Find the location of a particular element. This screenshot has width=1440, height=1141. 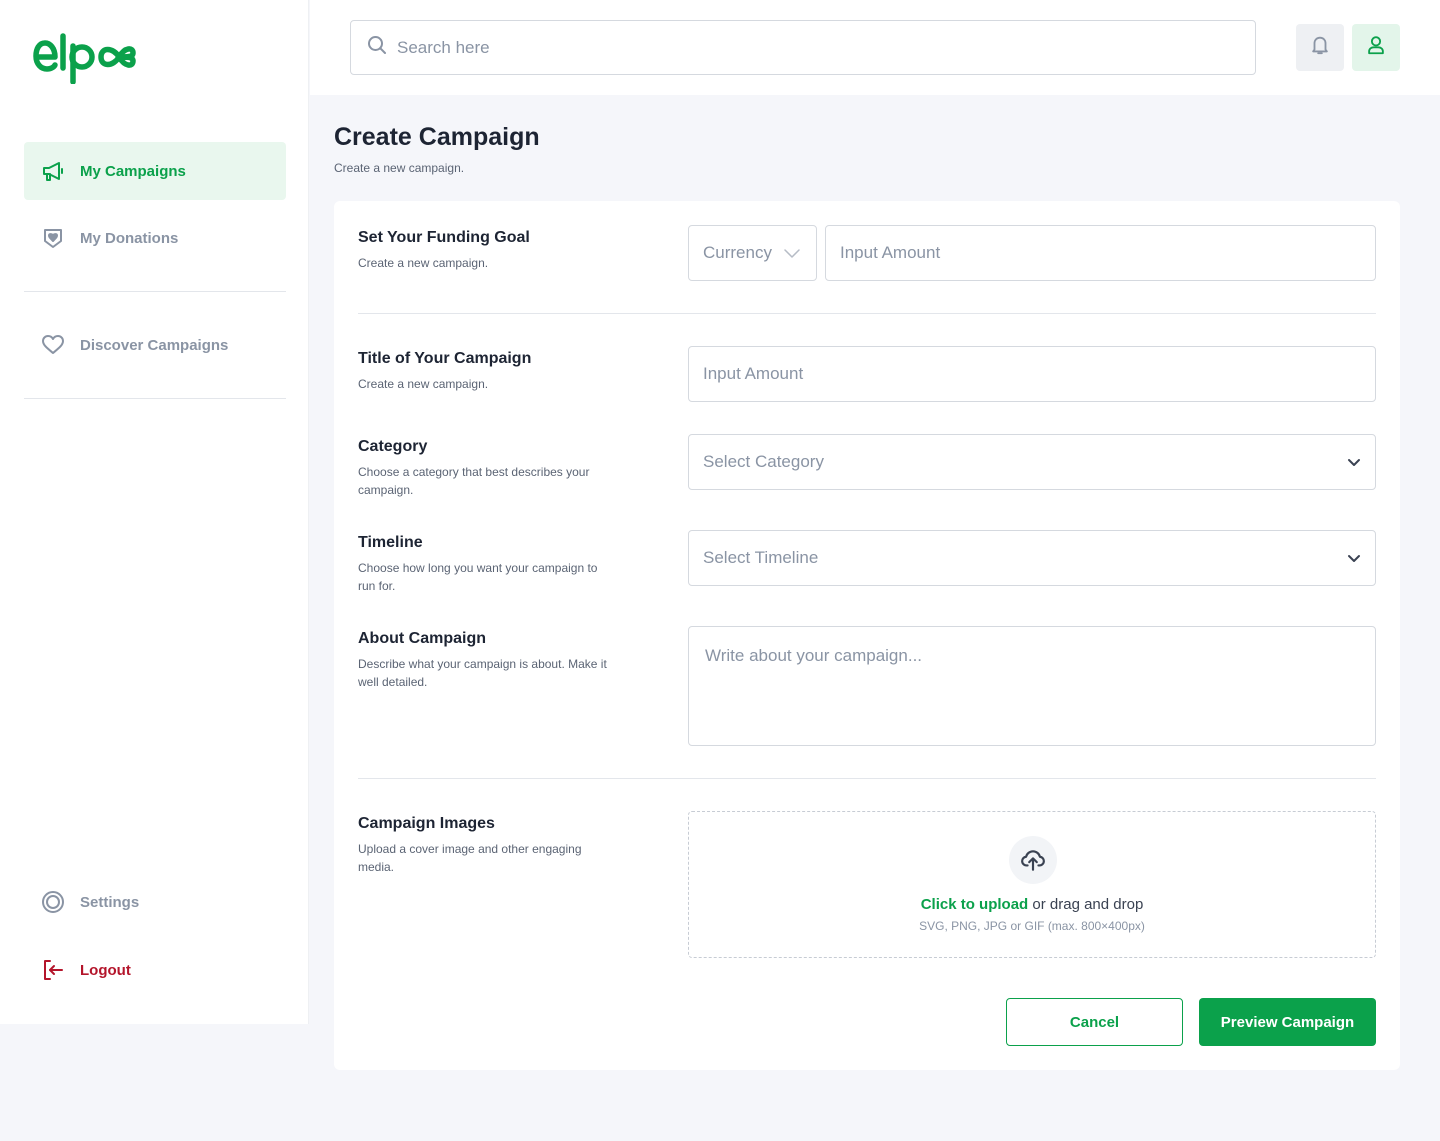

category-label: Category is located at coordinates (393, 446).